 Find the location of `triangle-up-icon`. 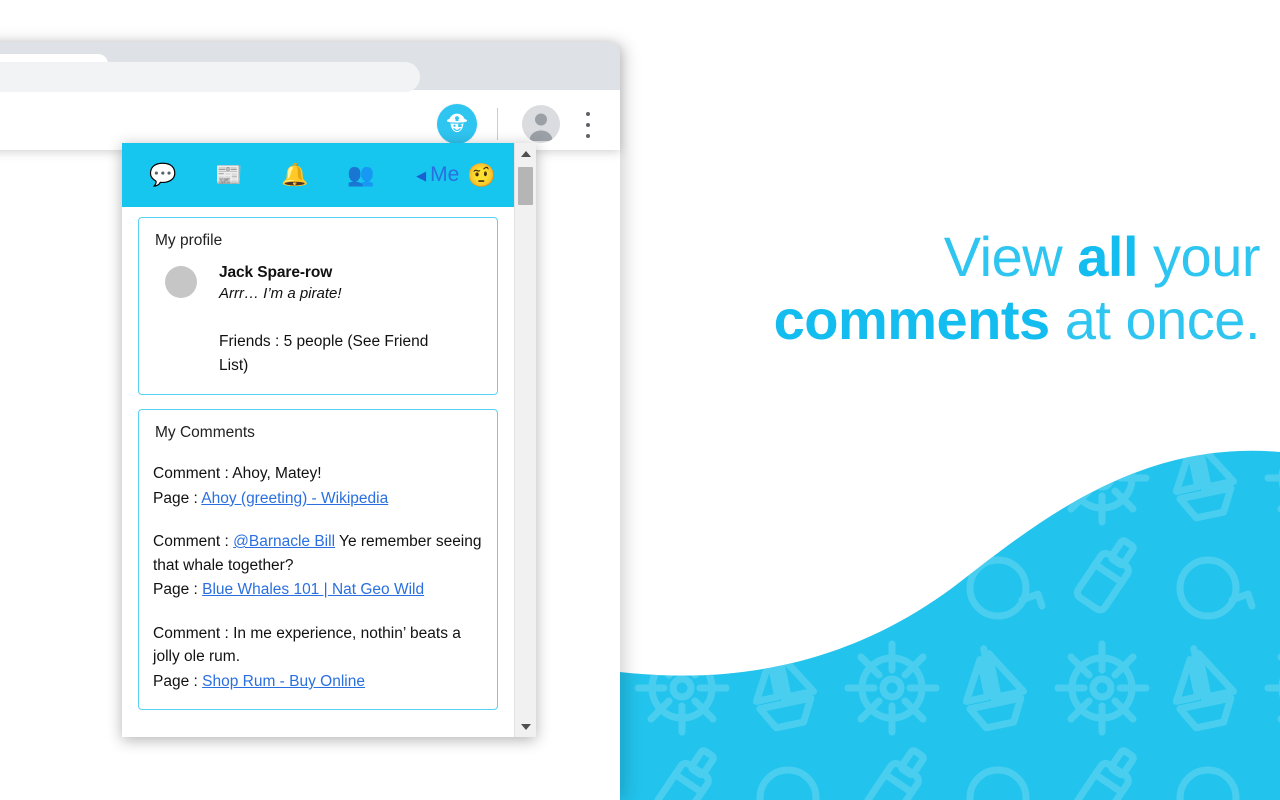

triangle-up-icon is located at coordinates (525, 153).